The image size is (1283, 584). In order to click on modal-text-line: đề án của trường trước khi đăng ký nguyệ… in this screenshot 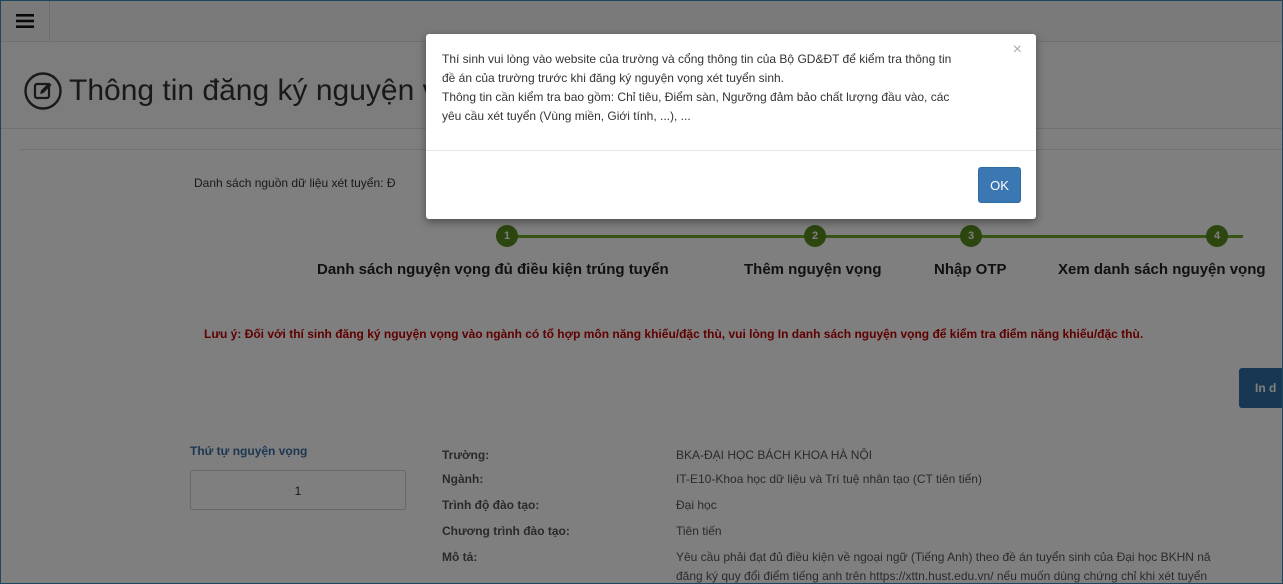, I will do `click(613, 78)`.